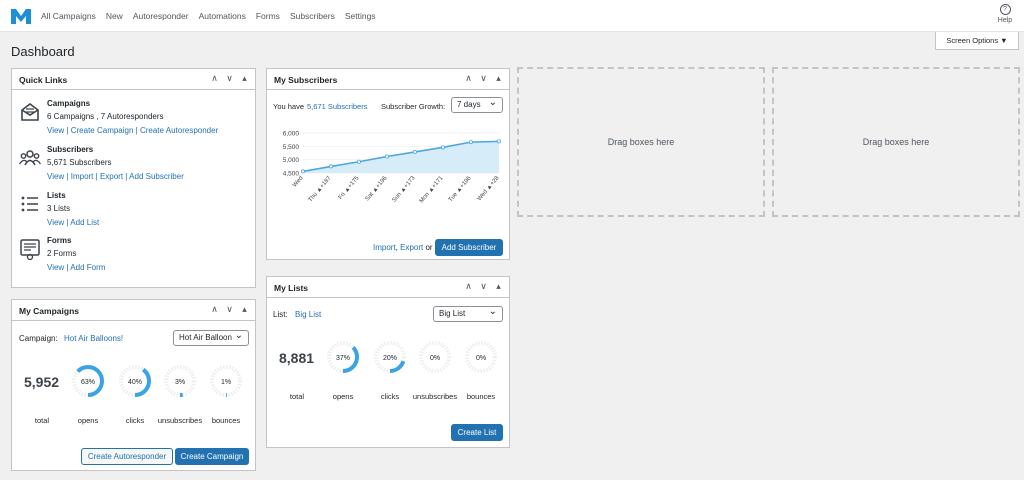  I want to click on list-bounces-label: bounces, so click(481, 396).